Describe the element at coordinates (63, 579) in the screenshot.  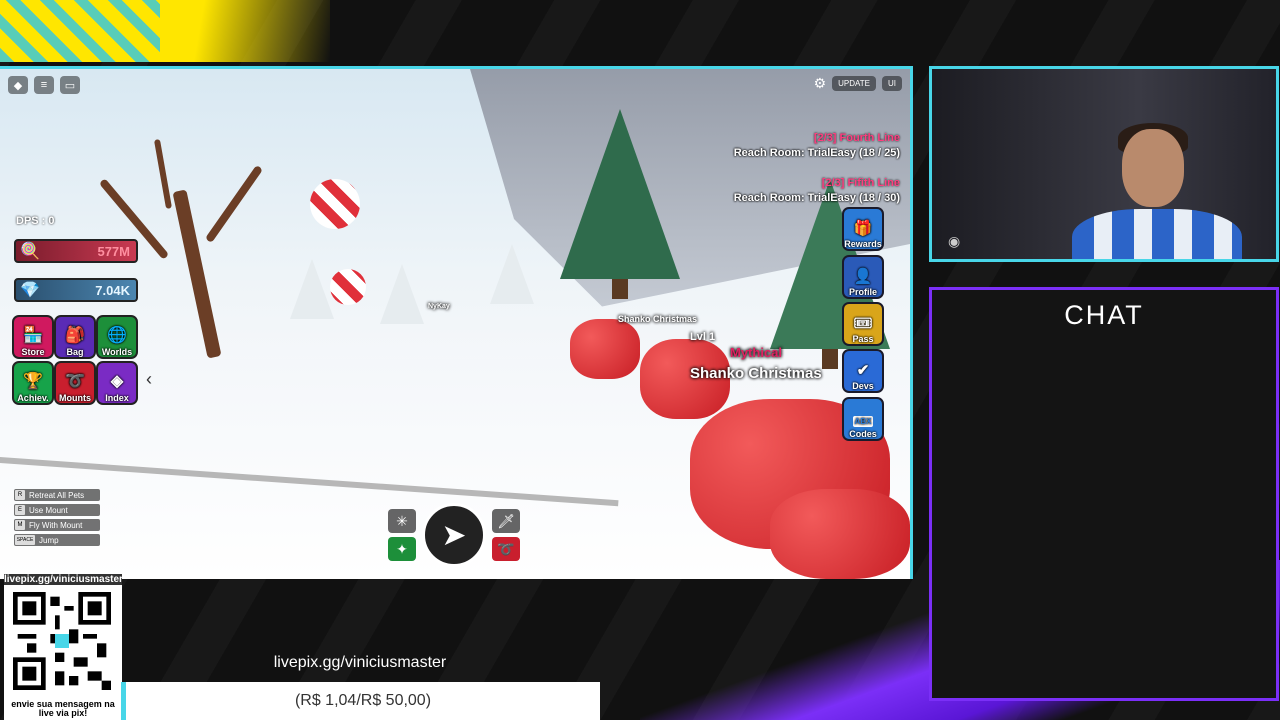
I see `qr-url: livepix.gg/viniciusmaster` at that location.